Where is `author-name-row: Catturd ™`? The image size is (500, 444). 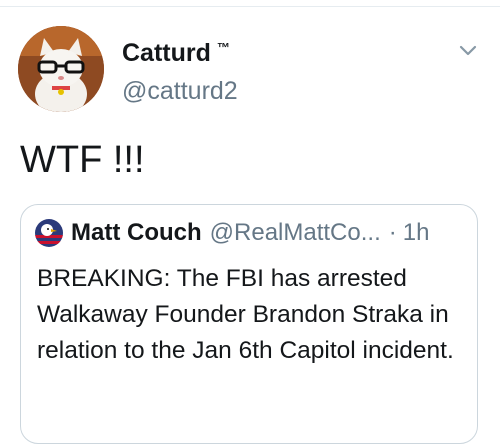 author-name-row: Catturd ™ is located at coordinates (176, 53).